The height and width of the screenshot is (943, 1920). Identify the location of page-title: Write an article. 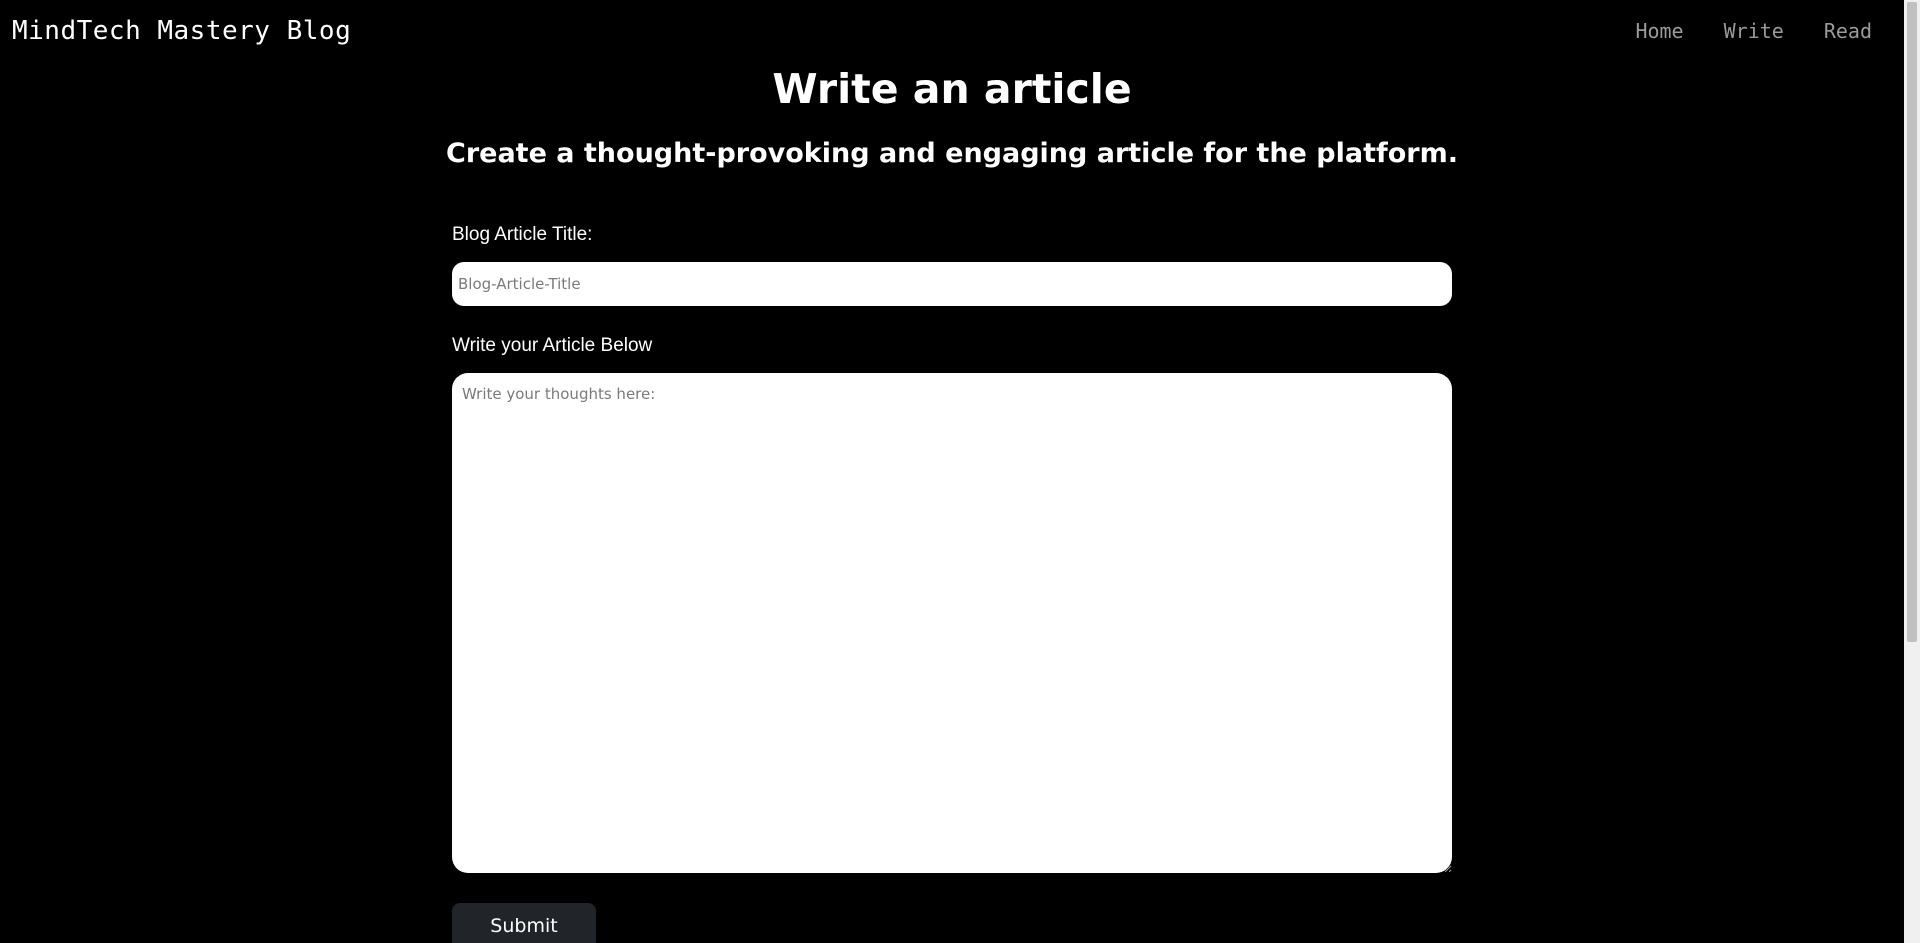
(952, 89).